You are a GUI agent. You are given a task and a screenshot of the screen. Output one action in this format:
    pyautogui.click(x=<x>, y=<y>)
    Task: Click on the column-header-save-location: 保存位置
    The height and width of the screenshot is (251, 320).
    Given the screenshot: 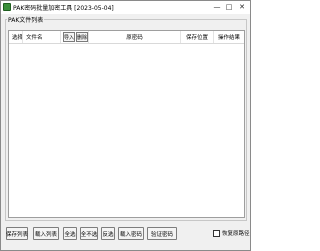 What is the action you would take?
    pyautogui.click(x=197, y=37)
    